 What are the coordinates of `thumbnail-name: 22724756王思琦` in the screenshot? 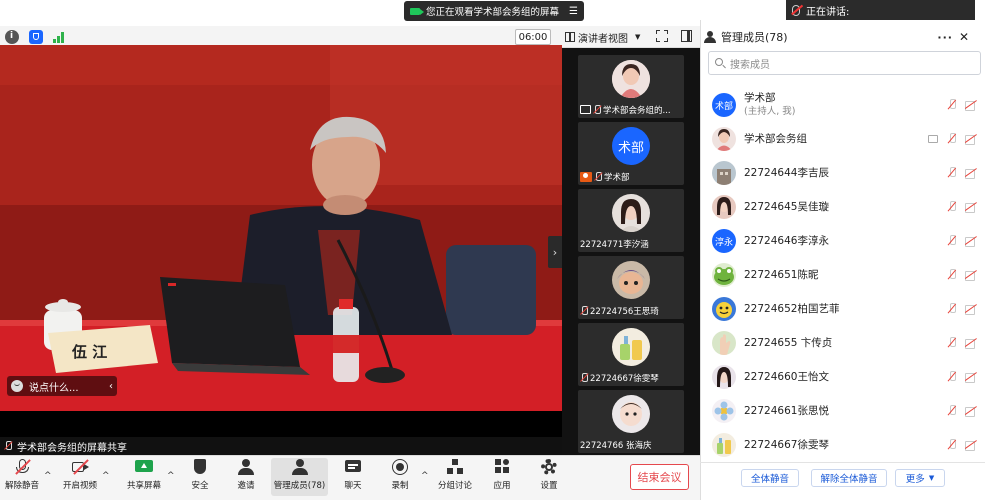 It's located at (624, 311).